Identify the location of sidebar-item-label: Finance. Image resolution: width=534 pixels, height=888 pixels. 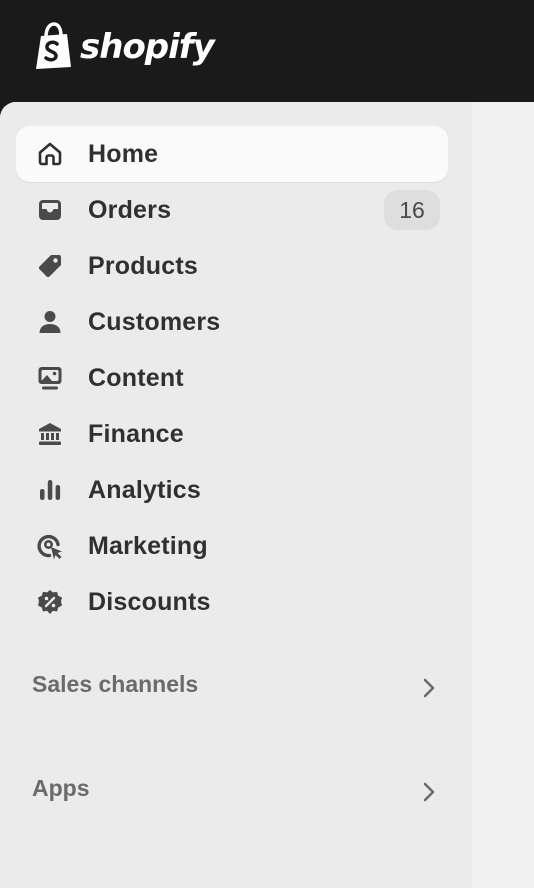
(136, 434).